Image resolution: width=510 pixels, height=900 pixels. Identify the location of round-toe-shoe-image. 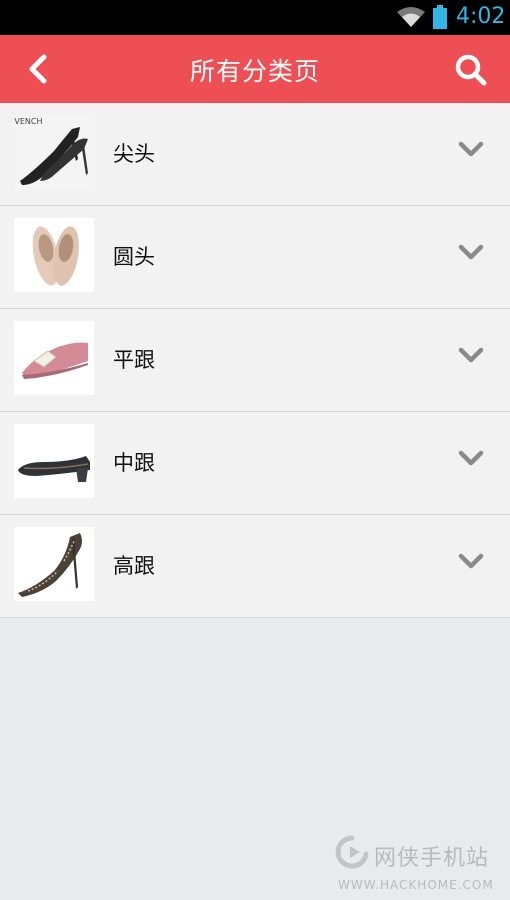
(54, 255).